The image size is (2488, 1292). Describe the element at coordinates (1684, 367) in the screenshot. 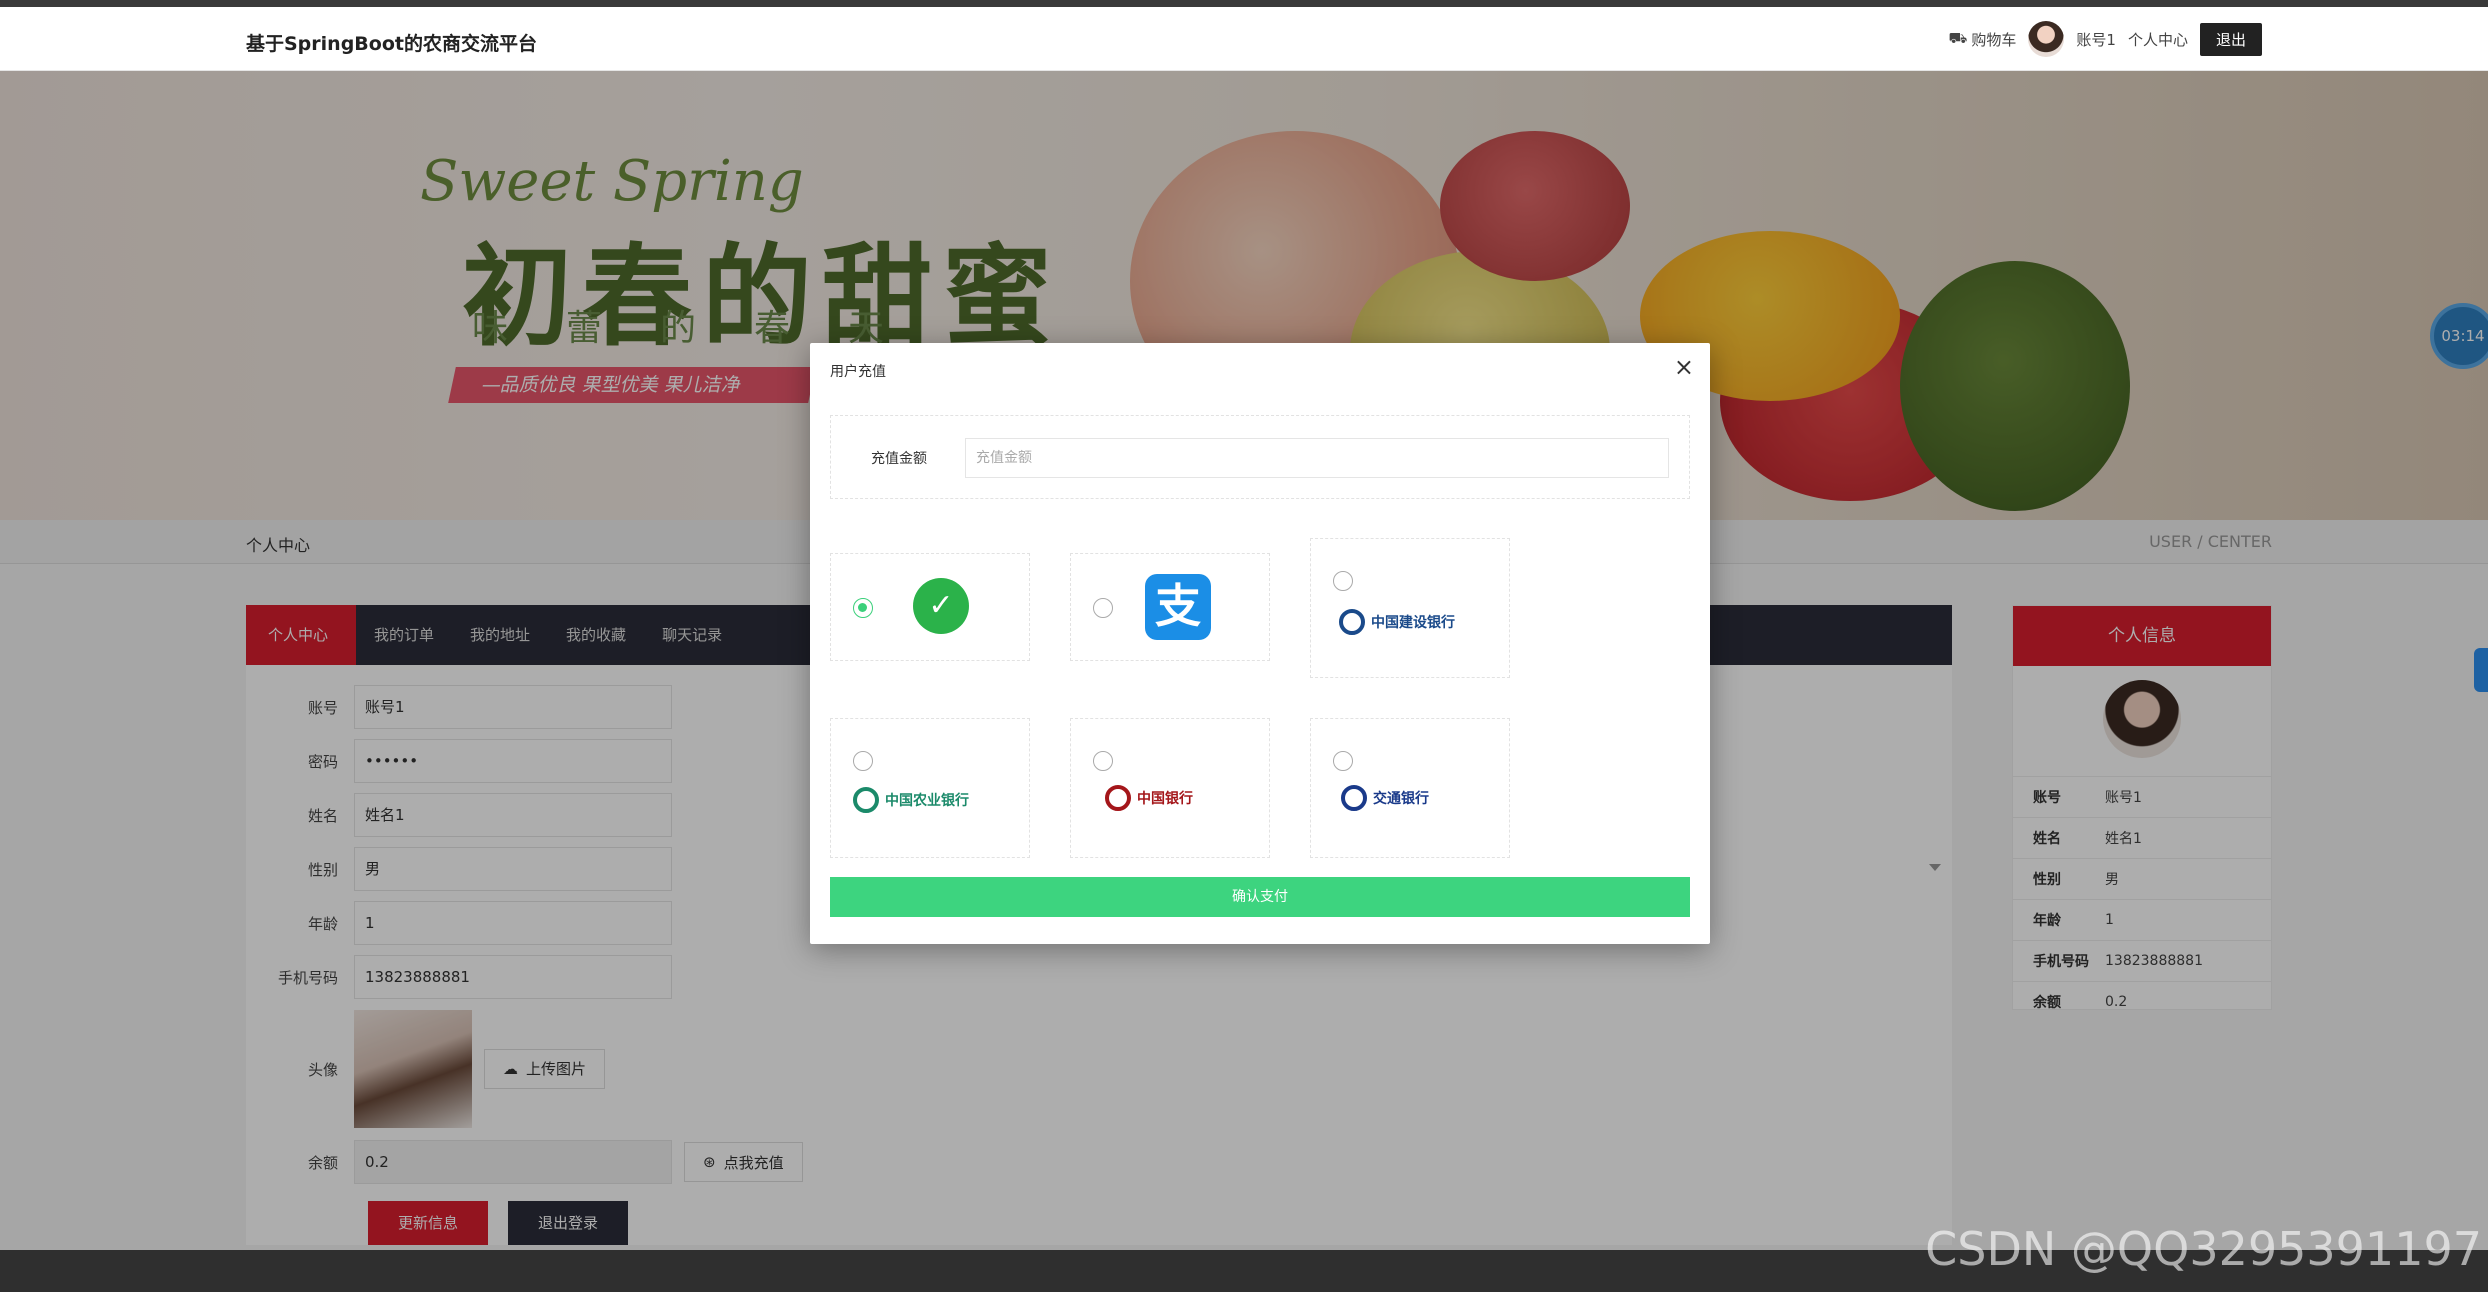

I see `close-icon: ×` at that location.